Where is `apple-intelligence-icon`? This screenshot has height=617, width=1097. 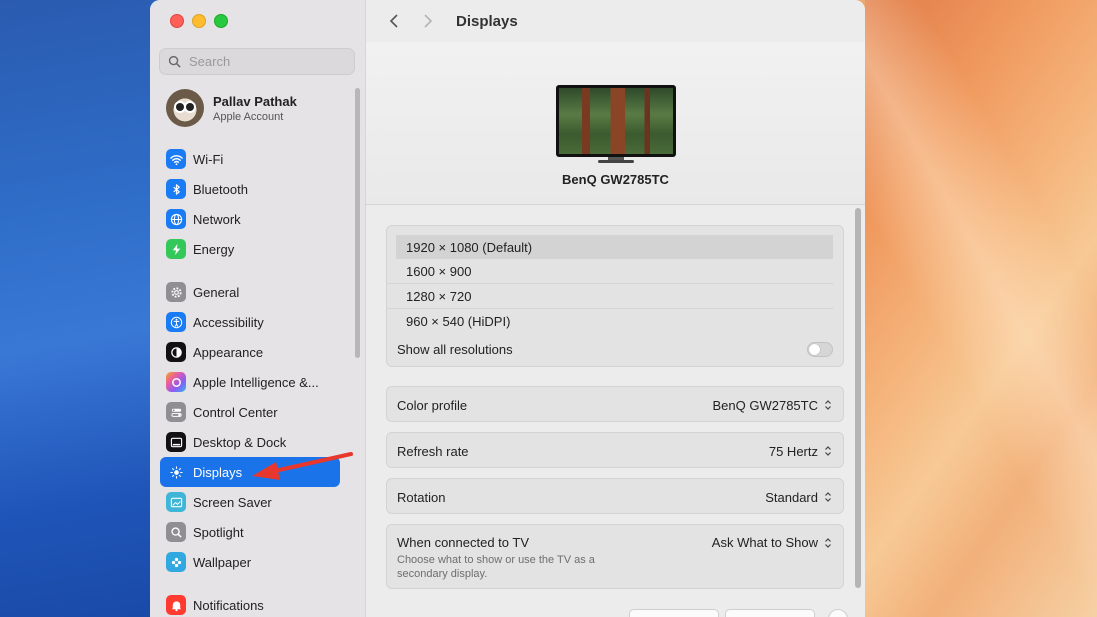
apple-intelligence-icon is located at coordinates (176, 382).